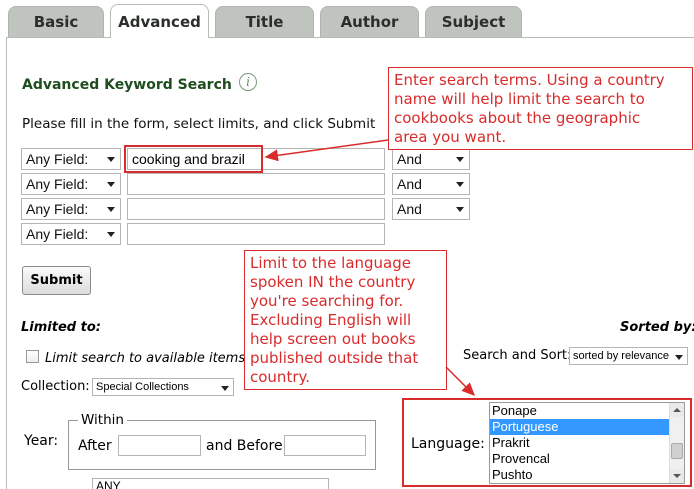 The height and width of the screenshot is (489, 694). Describe the element at coordinates (159, 21) in the screenshot. I see `tab-advanced: Advanced` at that location.